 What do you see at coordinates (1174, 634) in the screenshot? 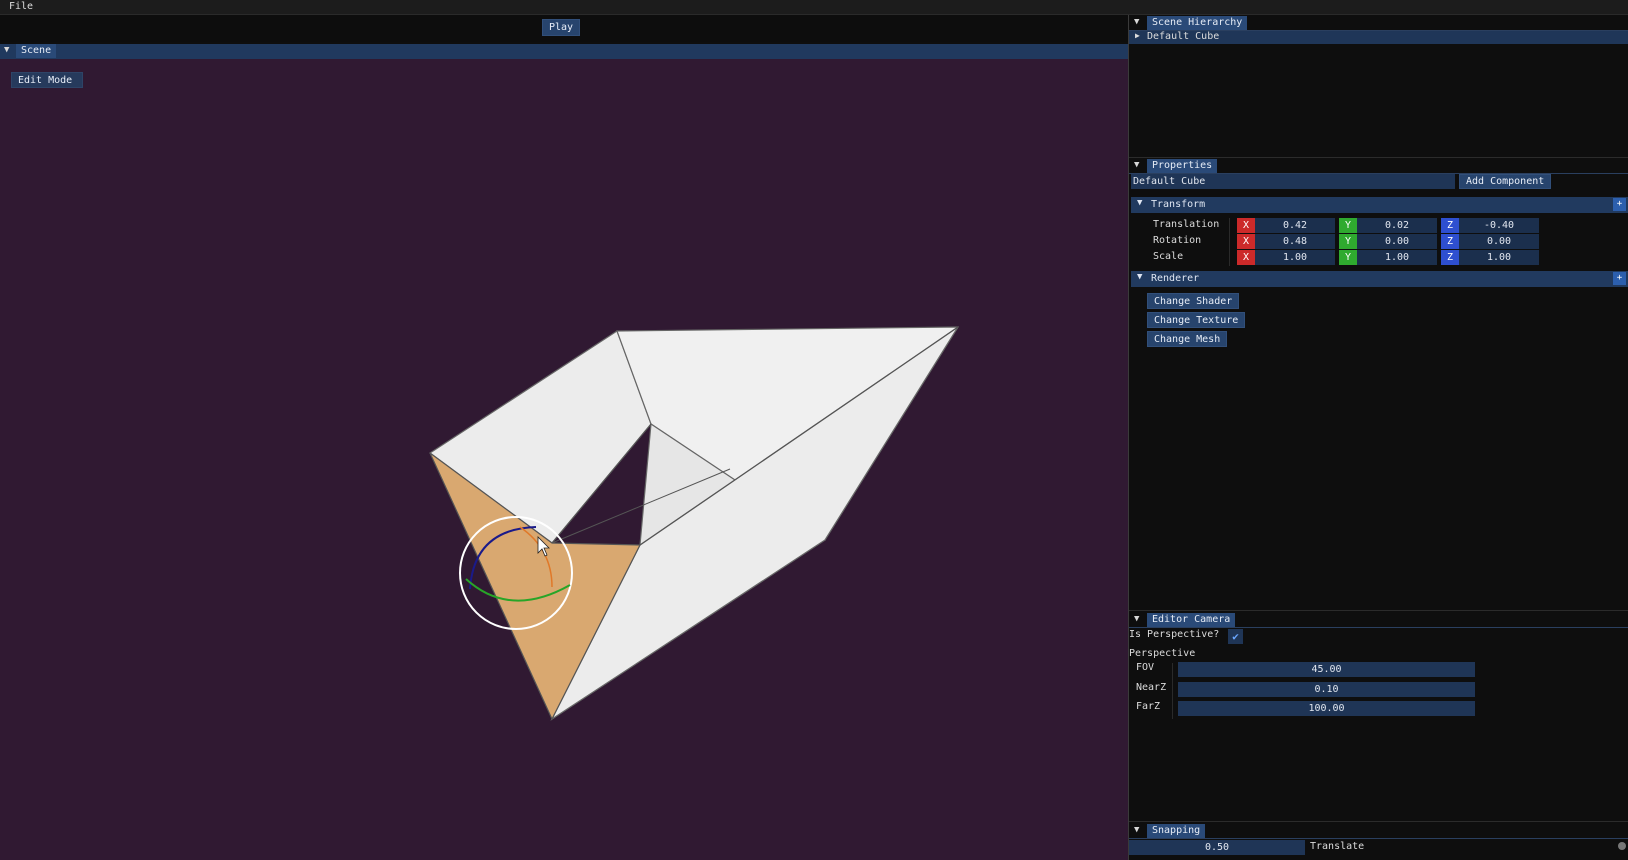
I see `is-perspective-label: Is Perspective?` at bounding box center [1174, 634].